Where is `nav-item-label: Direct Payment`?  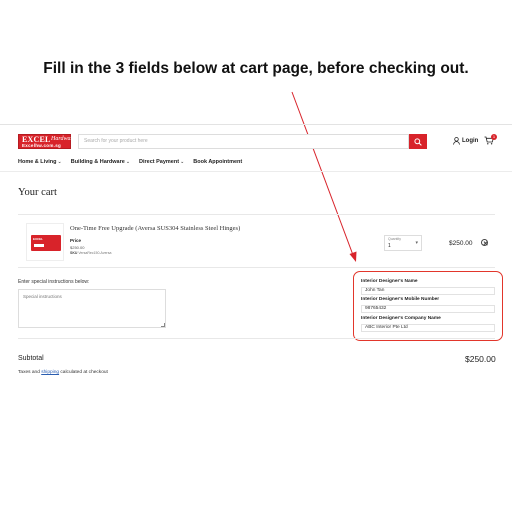
nav-item-label: Direct Payment is located at coordinates (159, 162).